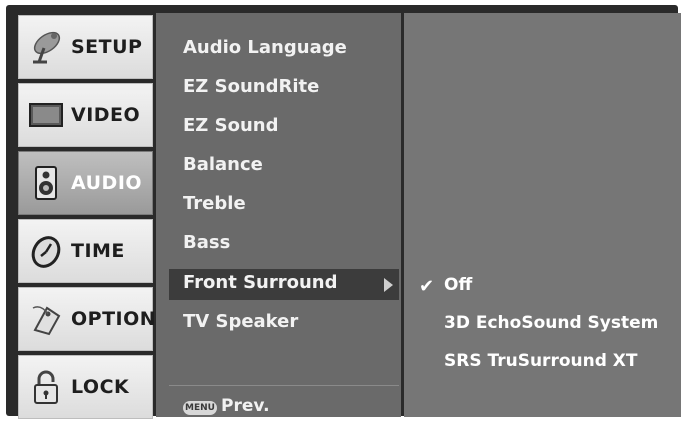 The width and height of the screenshot is (685, 421). Describe the element at coordinates (46, 252) in the screenshot. I see `clock-icon` at that location.